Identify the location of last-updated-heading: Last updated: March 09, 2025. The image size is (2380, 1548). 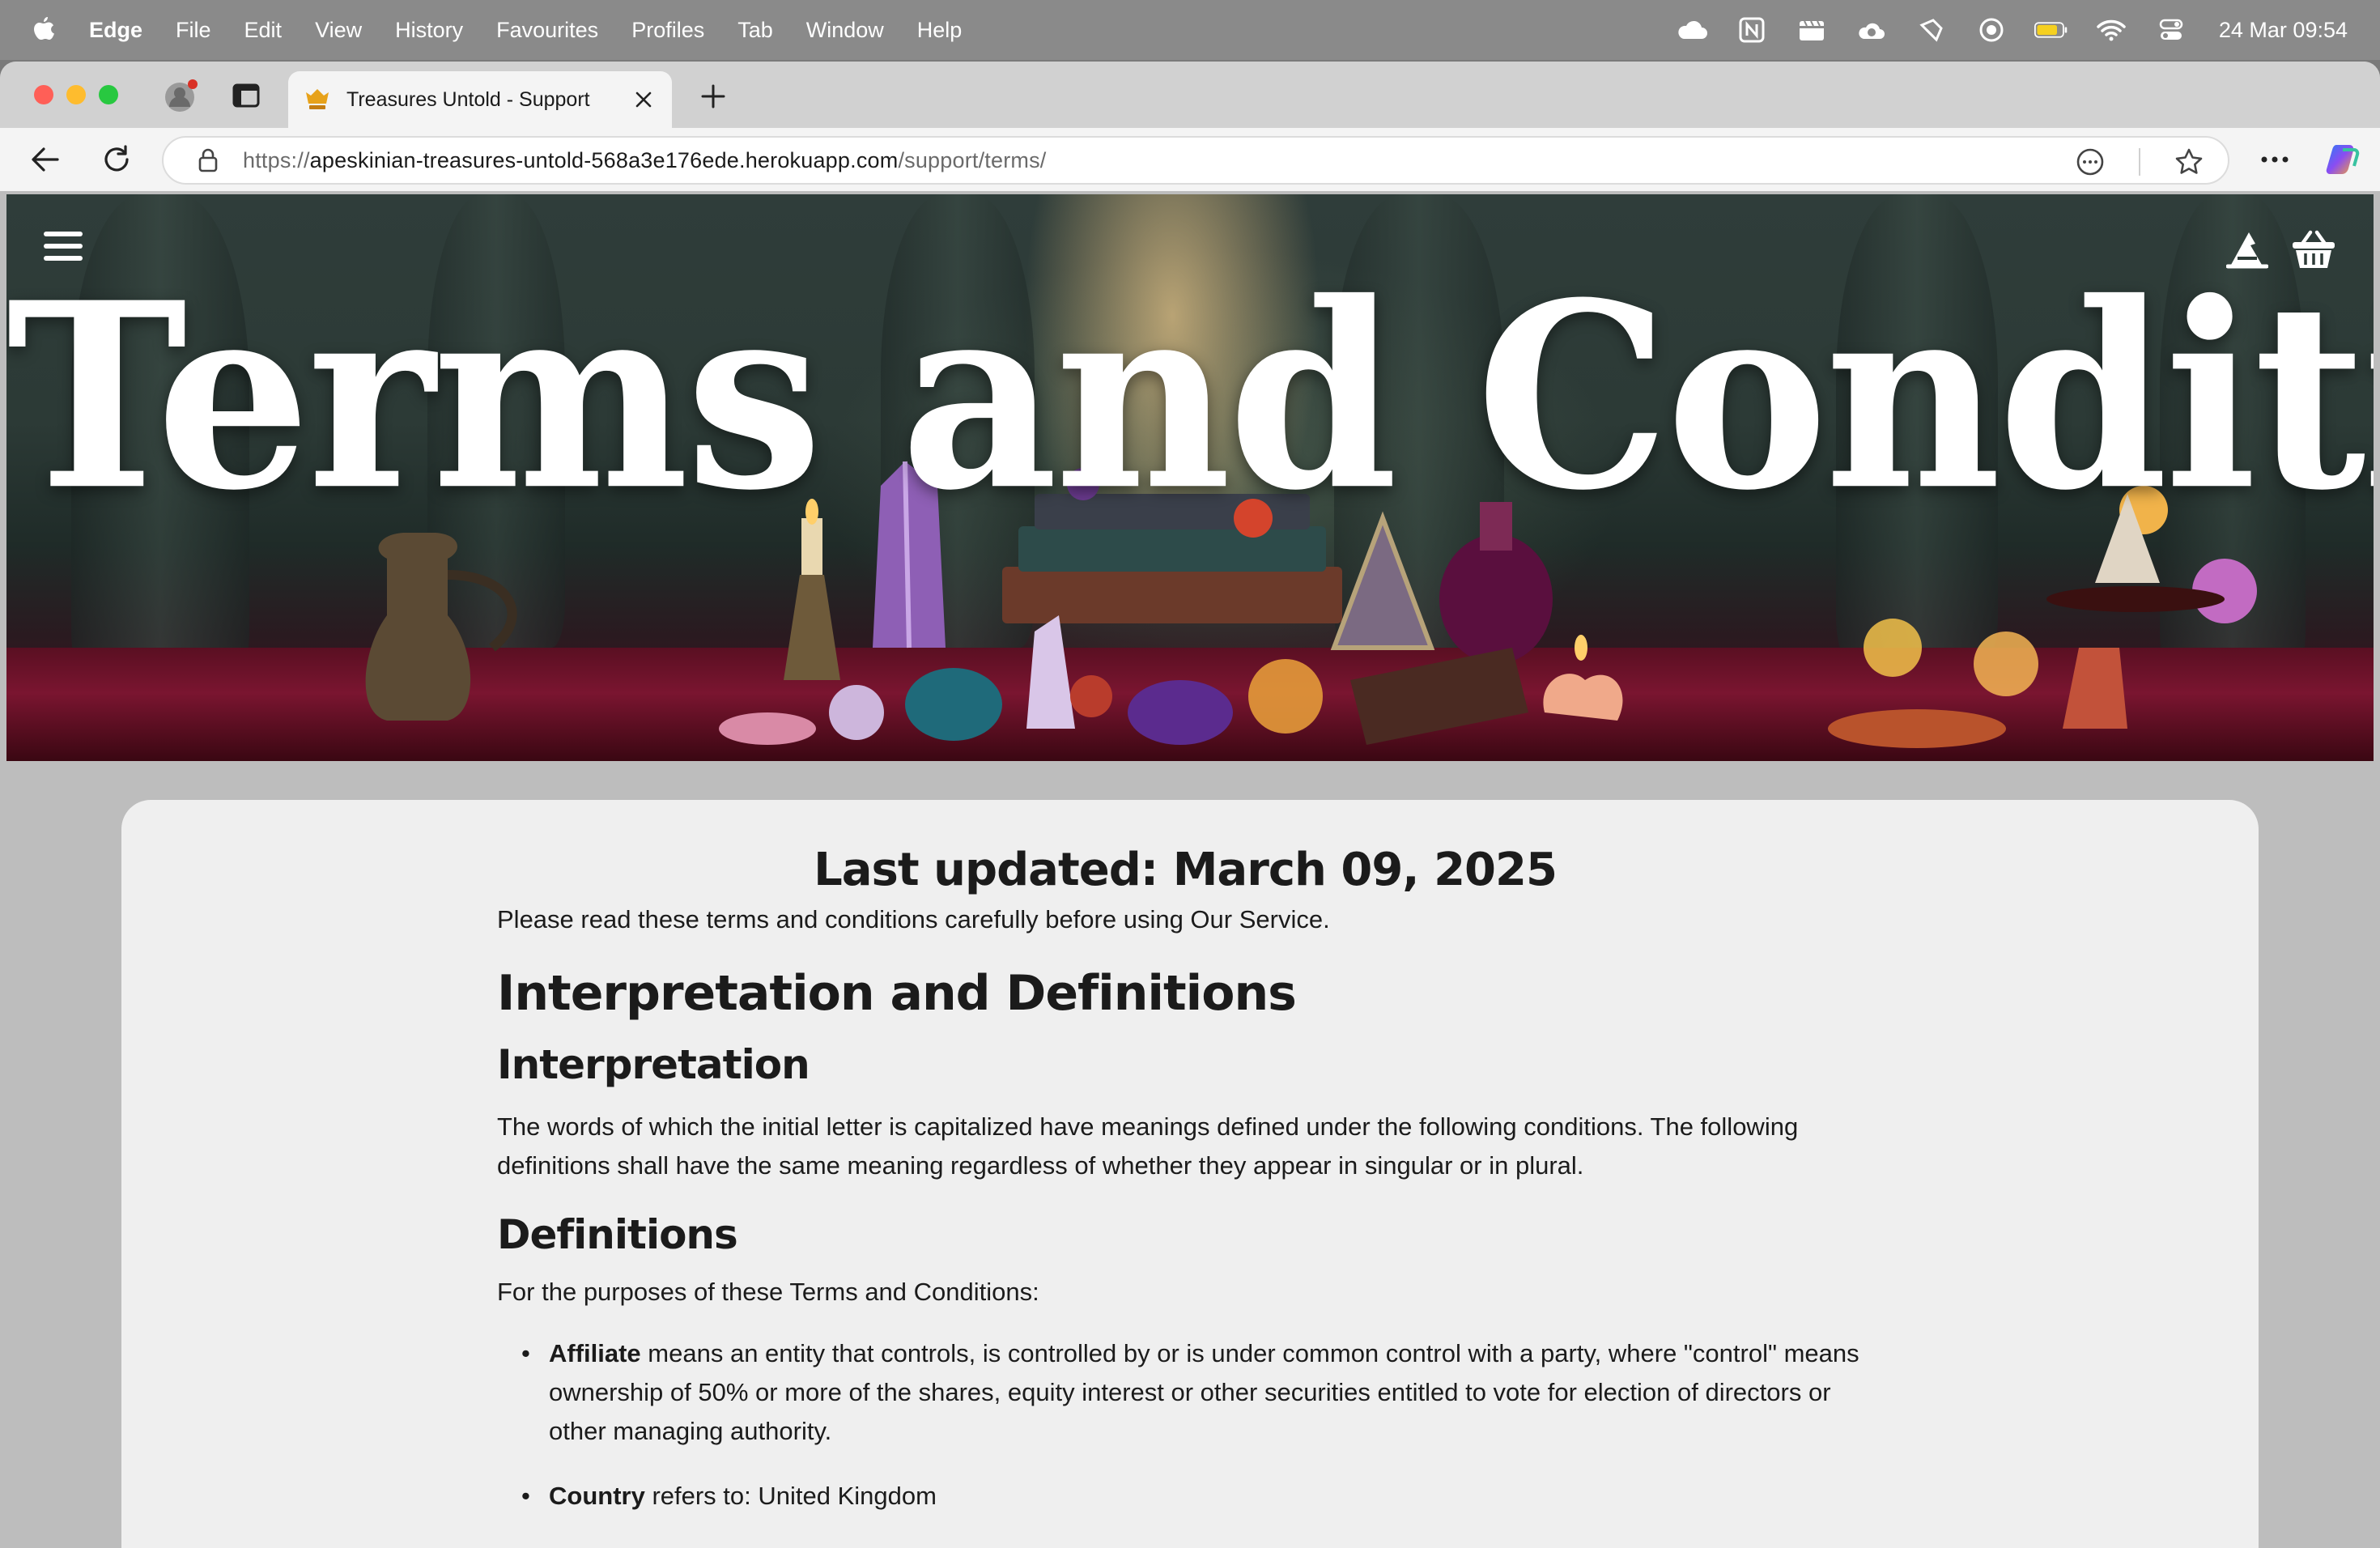
(1186, 870).